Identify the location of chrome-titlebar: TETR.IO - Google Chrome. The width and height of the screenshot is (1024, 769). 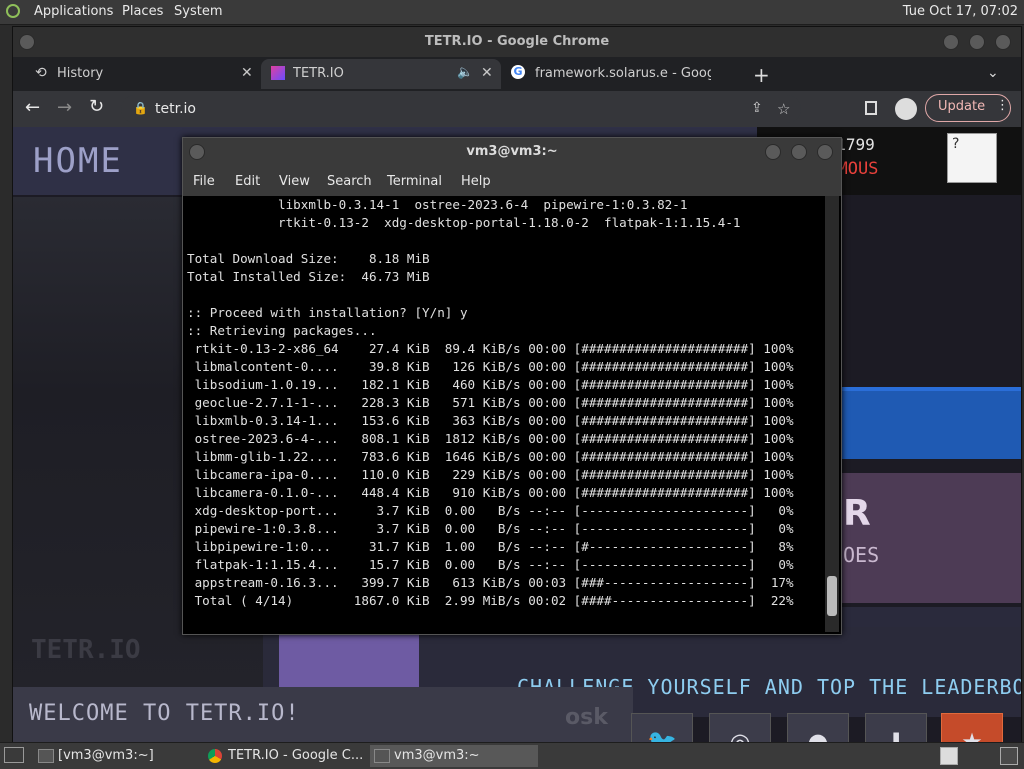
(517, 42).